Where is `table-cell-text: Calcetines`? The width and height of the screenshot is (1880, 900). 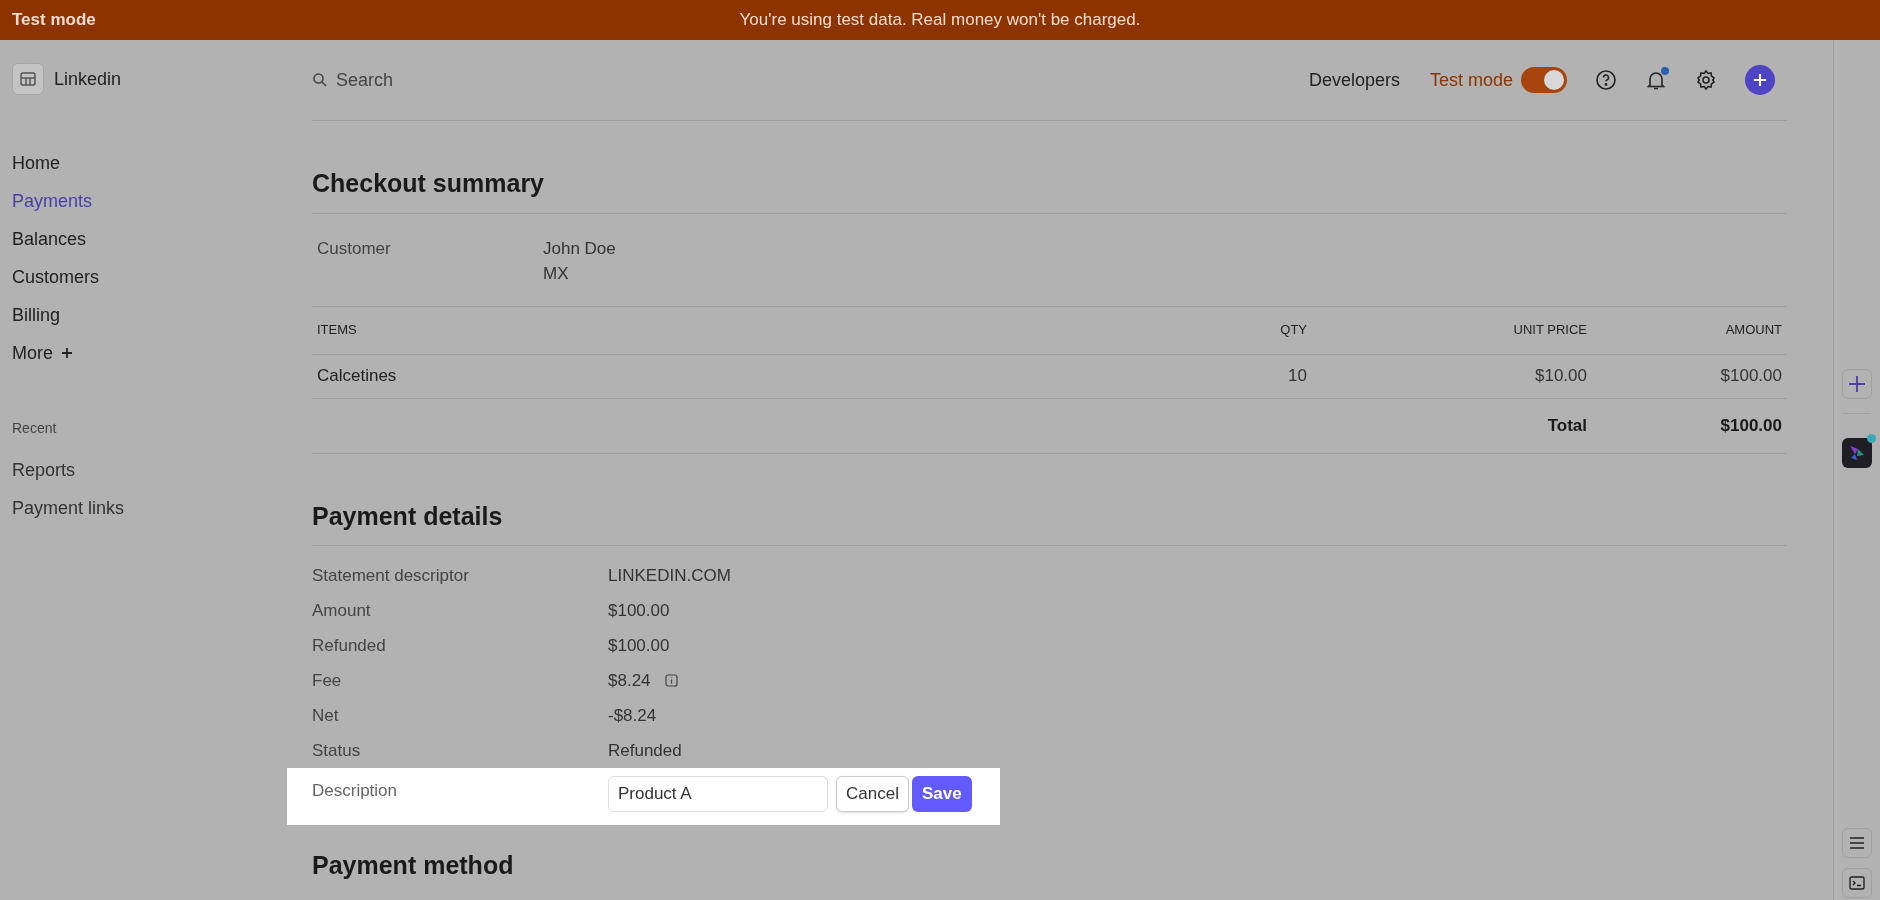
table-cell-text: Calcetines is located at coordinates (357, 376).